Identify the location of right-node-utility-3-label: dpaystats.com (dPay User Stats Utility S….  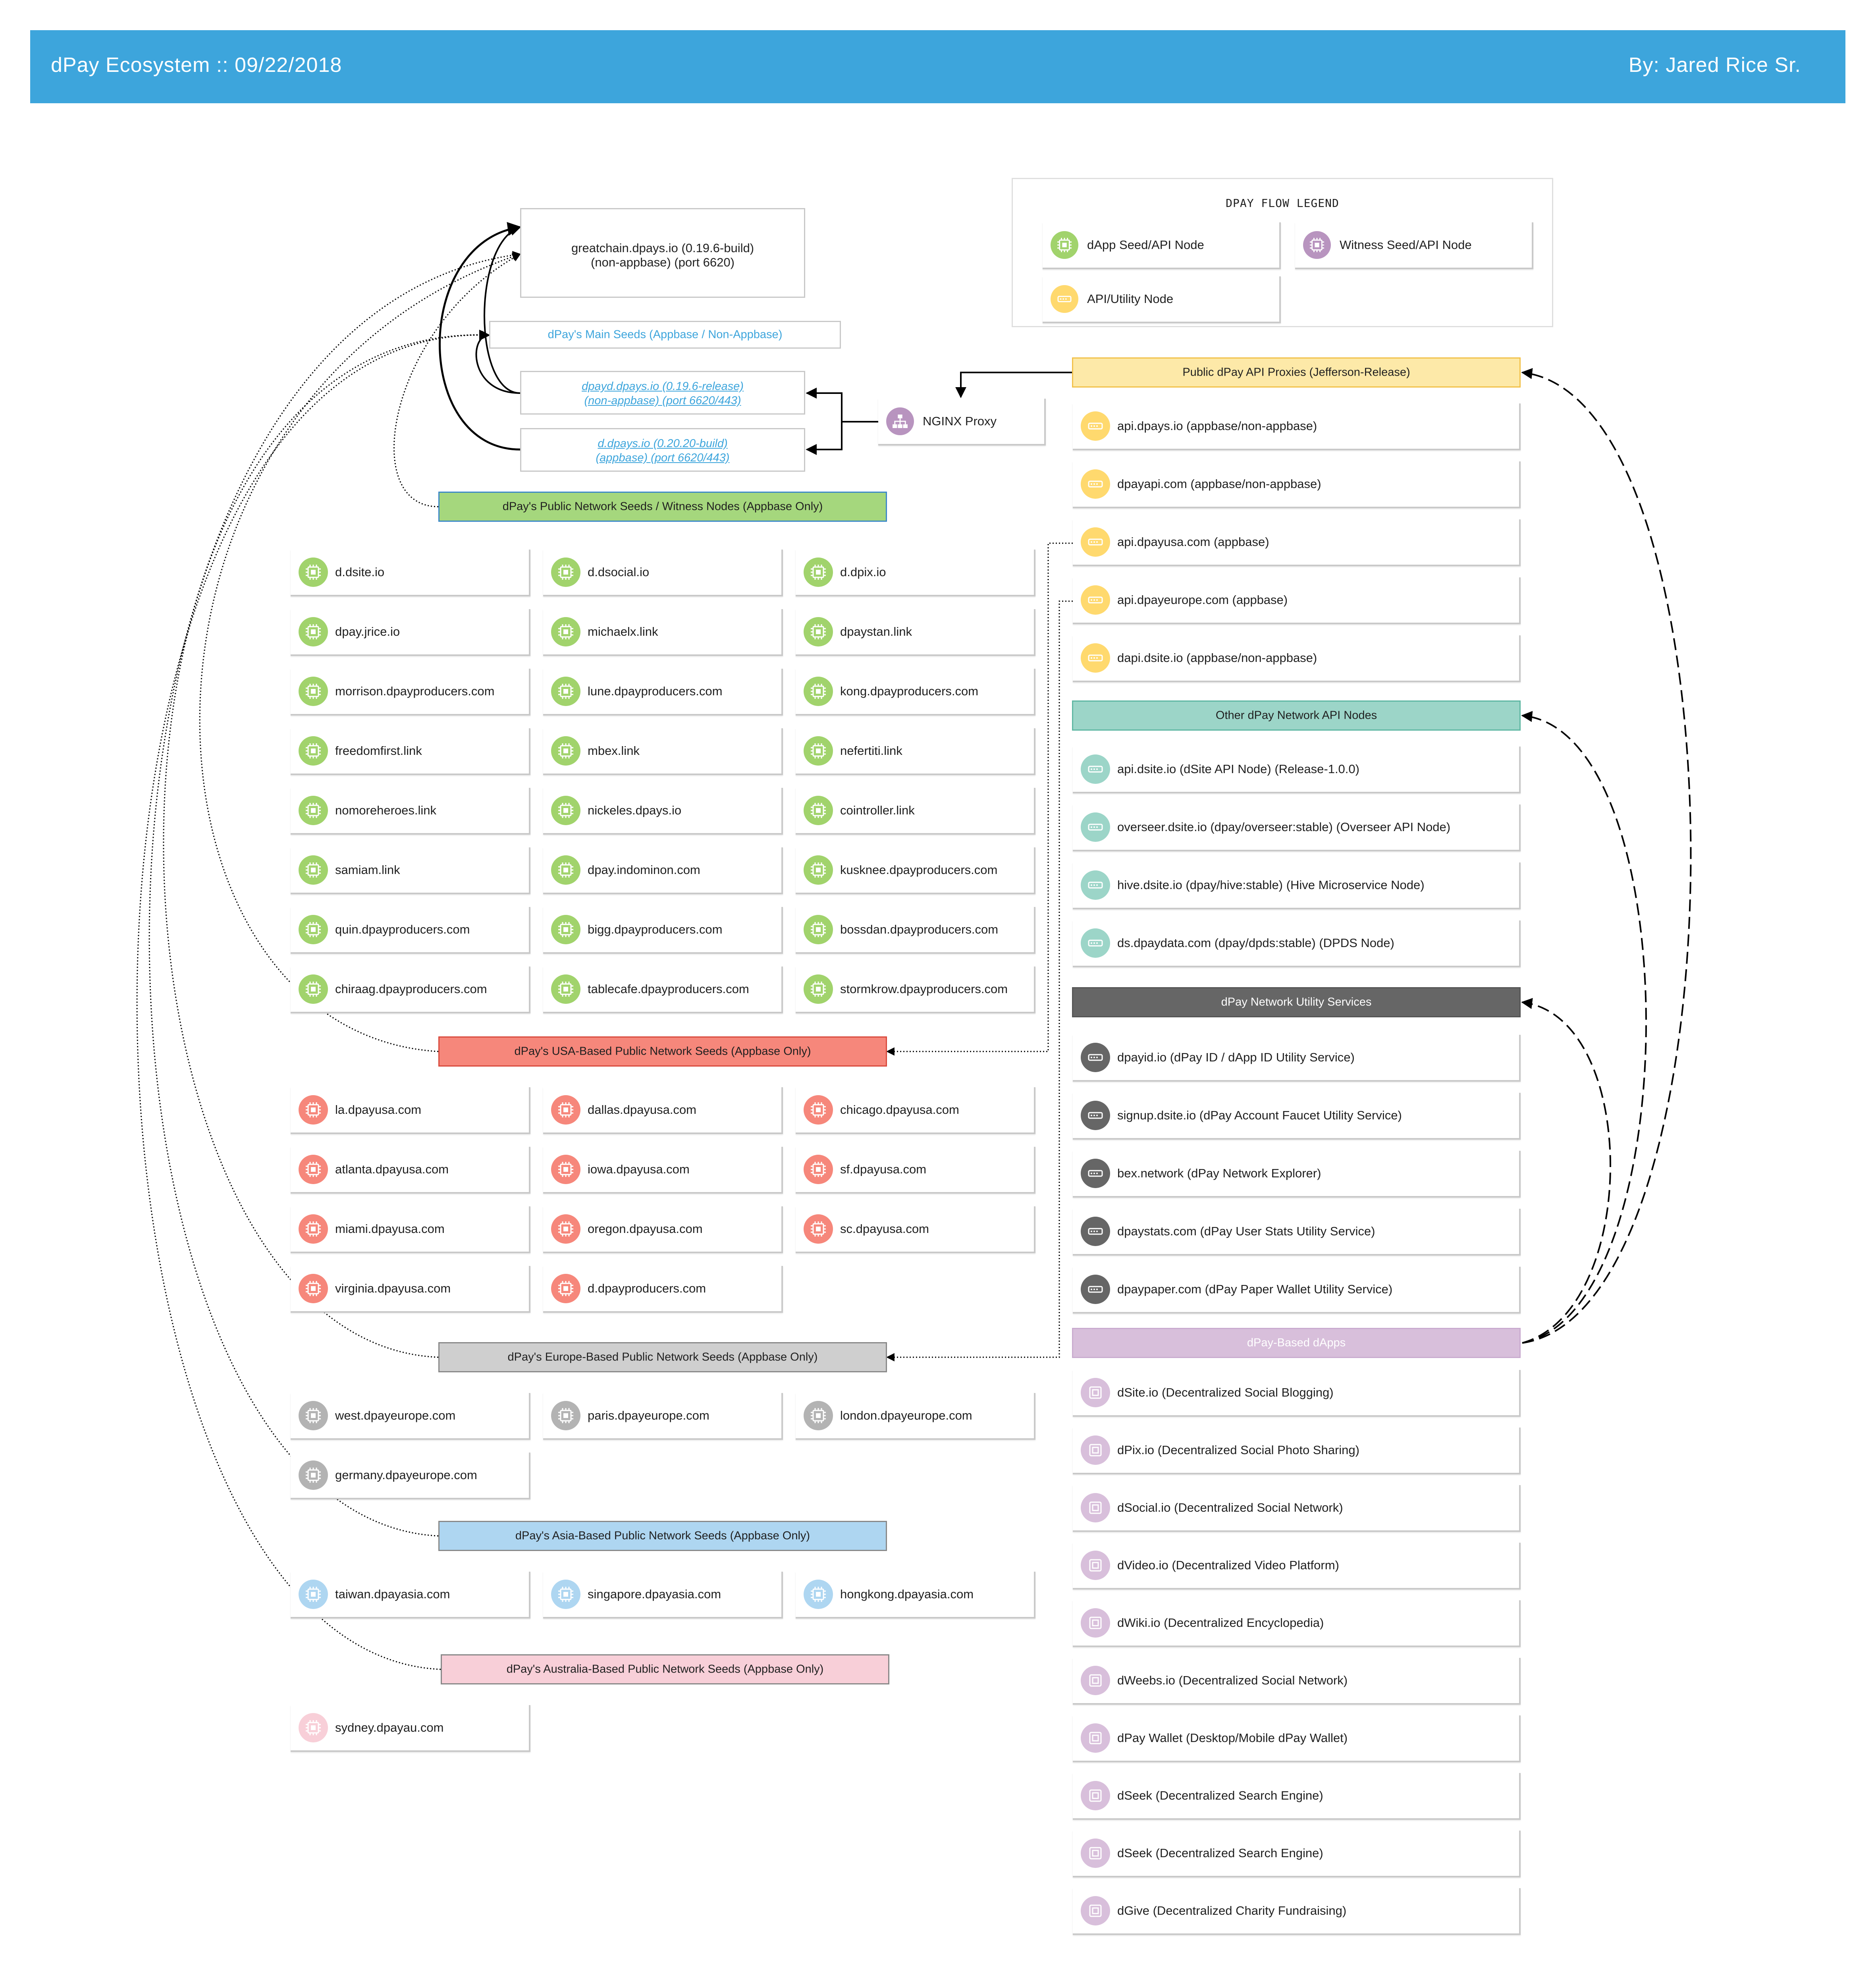
(1246, 1231).